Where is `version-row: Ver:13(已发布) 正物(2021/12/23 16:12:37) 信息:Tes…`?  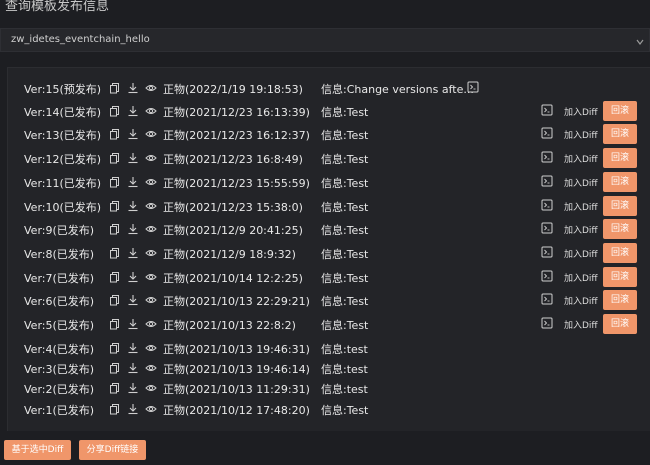 version-row: Ver:13(已发布) 正物(2021/12/23 16:12:37) 信息:Tes… is located at coordinates (329, 135).